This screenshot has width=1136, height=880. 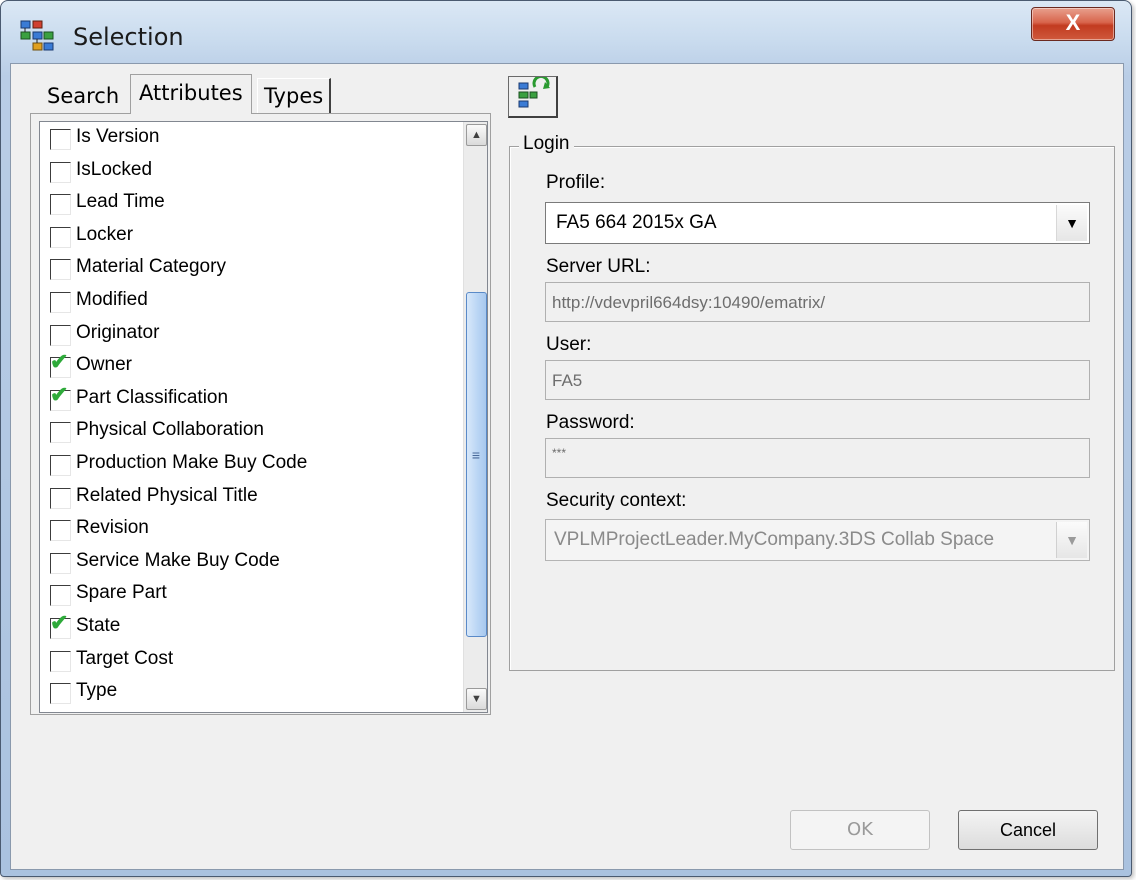 What do you see at coordinates (546, 144) in the screenshot?
I see `login-legend: Login` at bounding box center [546, 144].